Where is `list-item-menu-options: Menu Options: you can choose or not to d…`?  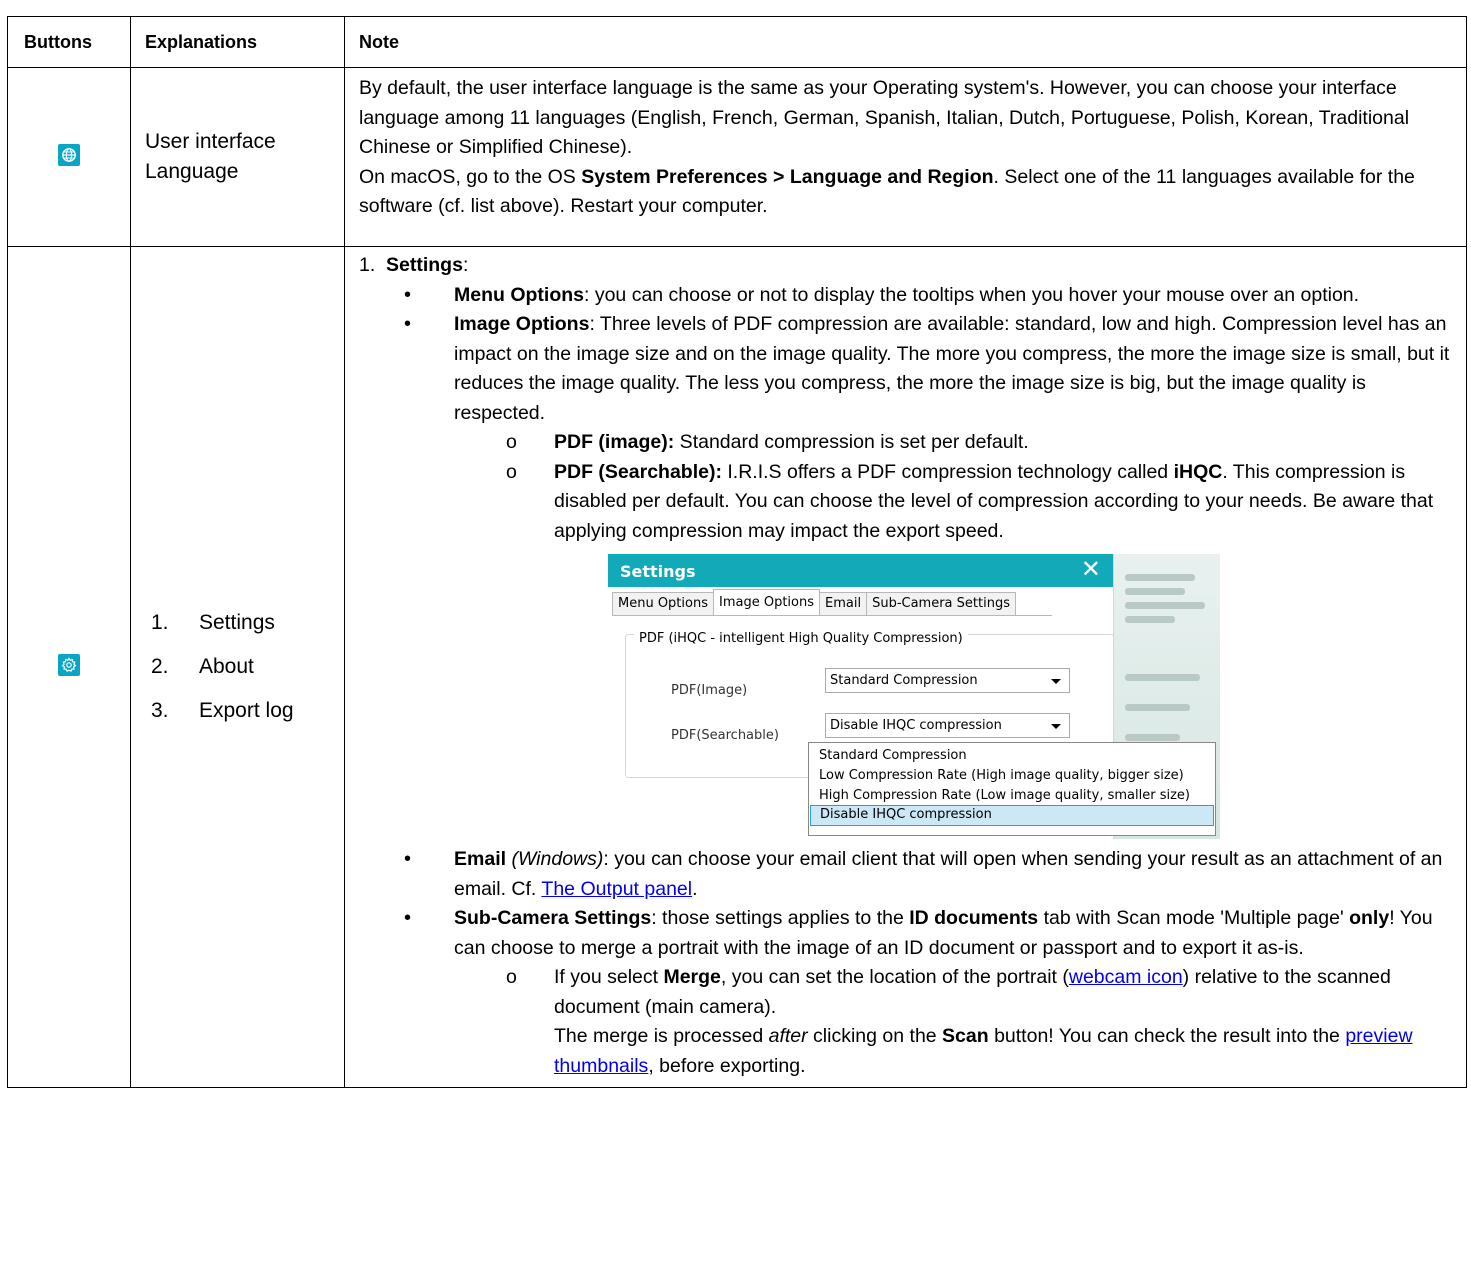
list-item-menu-options: Menu Options: you can choose or not to d… is located at coordinates (928, 296).